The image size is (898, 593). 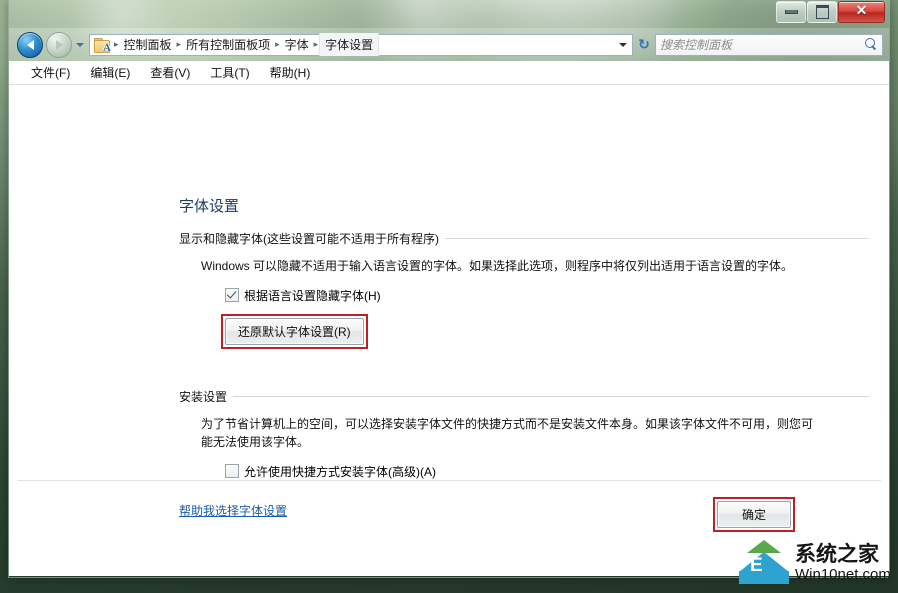 I want to click on refresh-icon: ↻, so click(x=644, y=44).